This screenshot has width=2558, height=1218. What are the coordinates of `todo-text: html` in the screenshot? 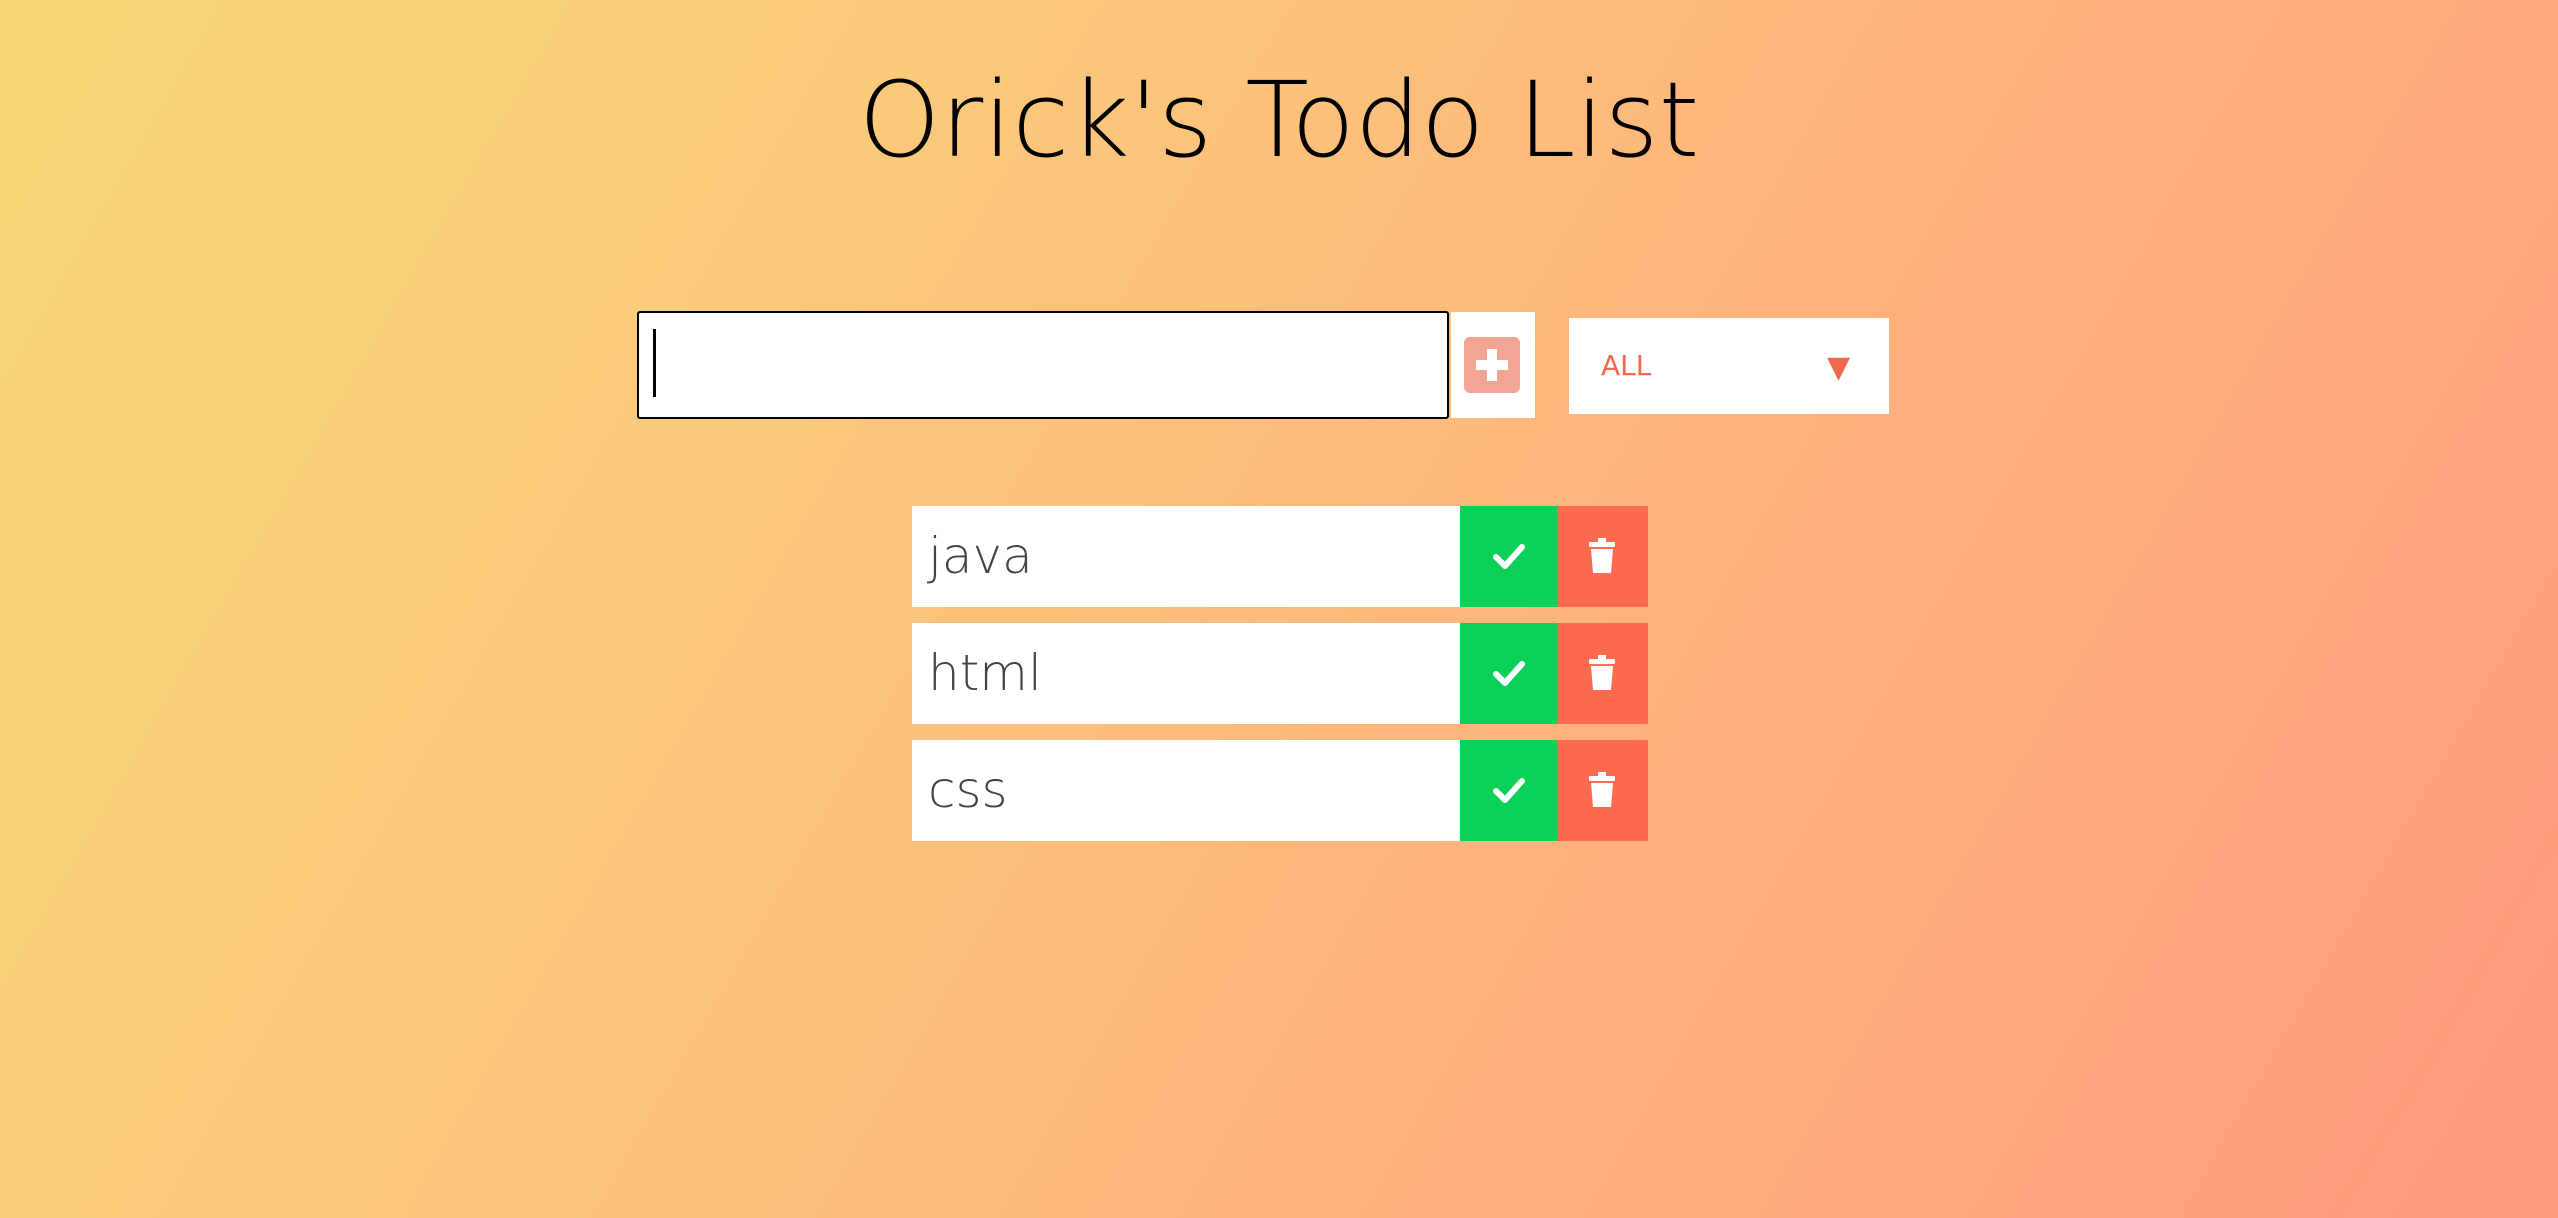 It's located at (1186, 673).